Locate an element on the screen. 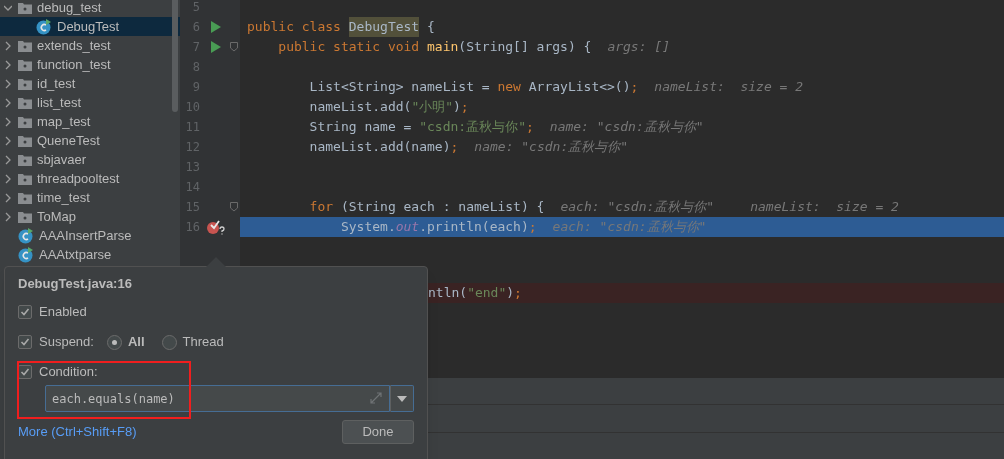 This screenshot has width=1004, height=459. dropdown-button is located at coordinates (402, 398).